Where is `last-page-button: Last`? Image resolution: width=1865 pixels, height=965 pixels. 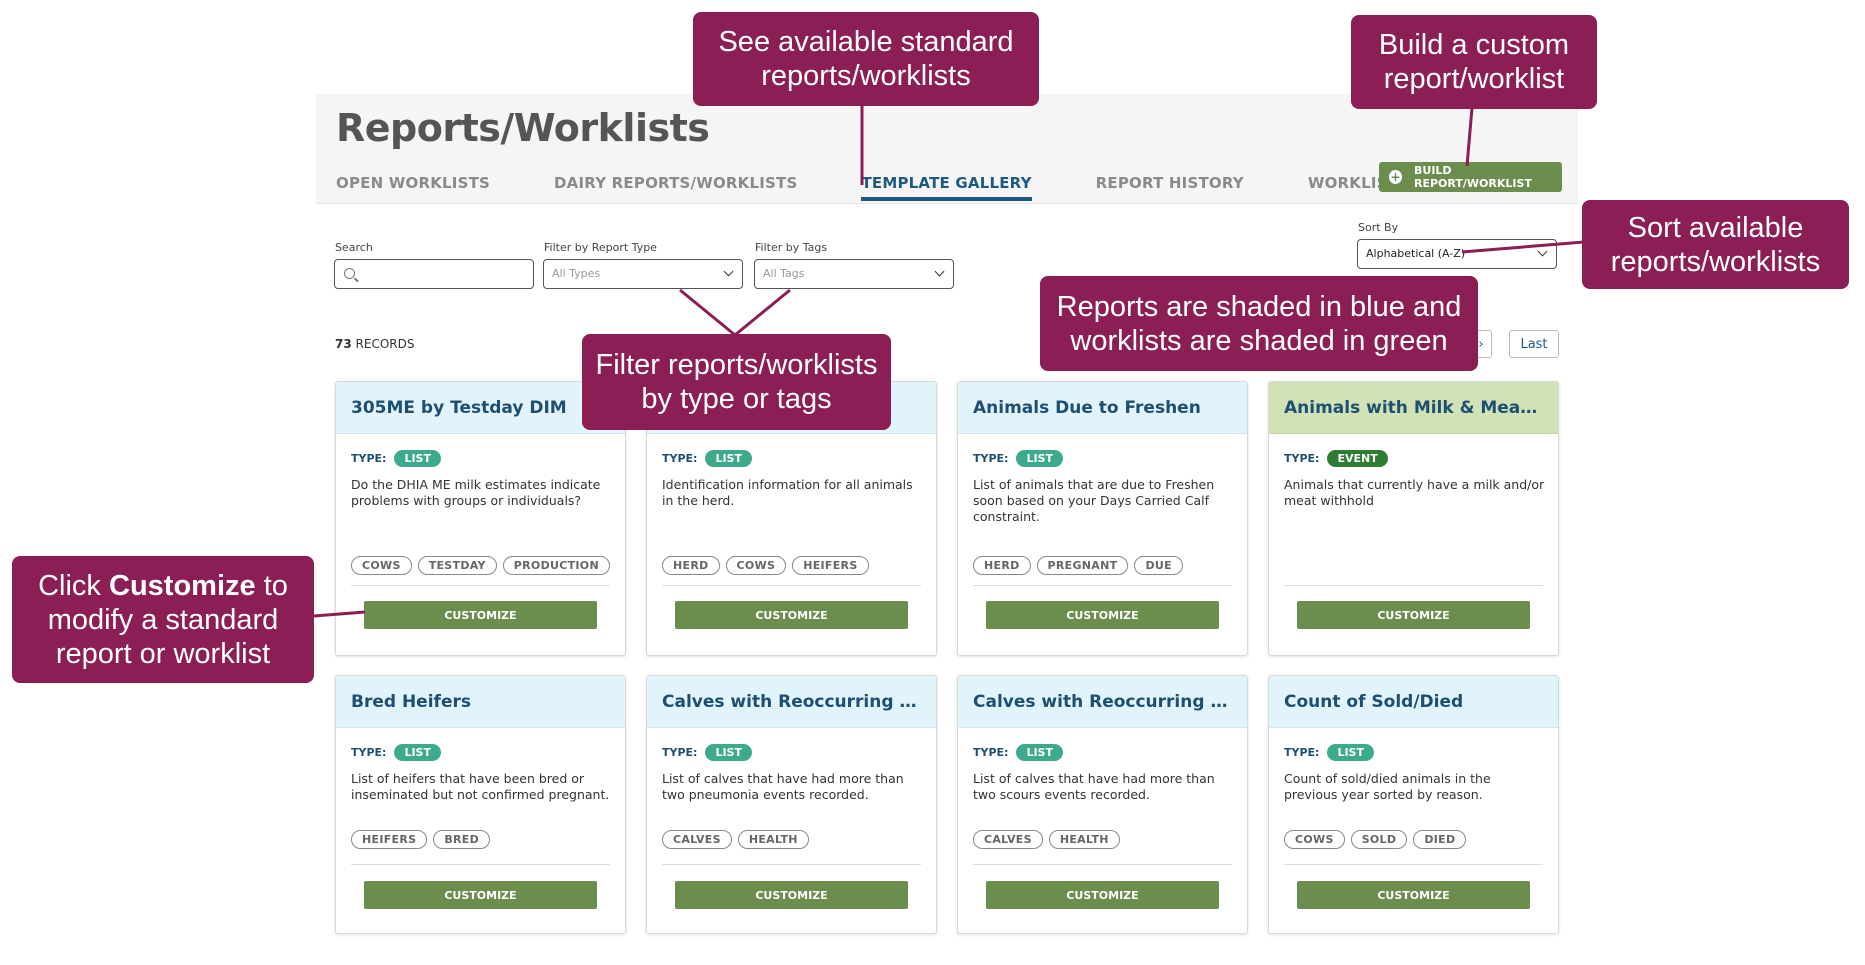 last-page-button: Last is located at coordinates (1534, 344).